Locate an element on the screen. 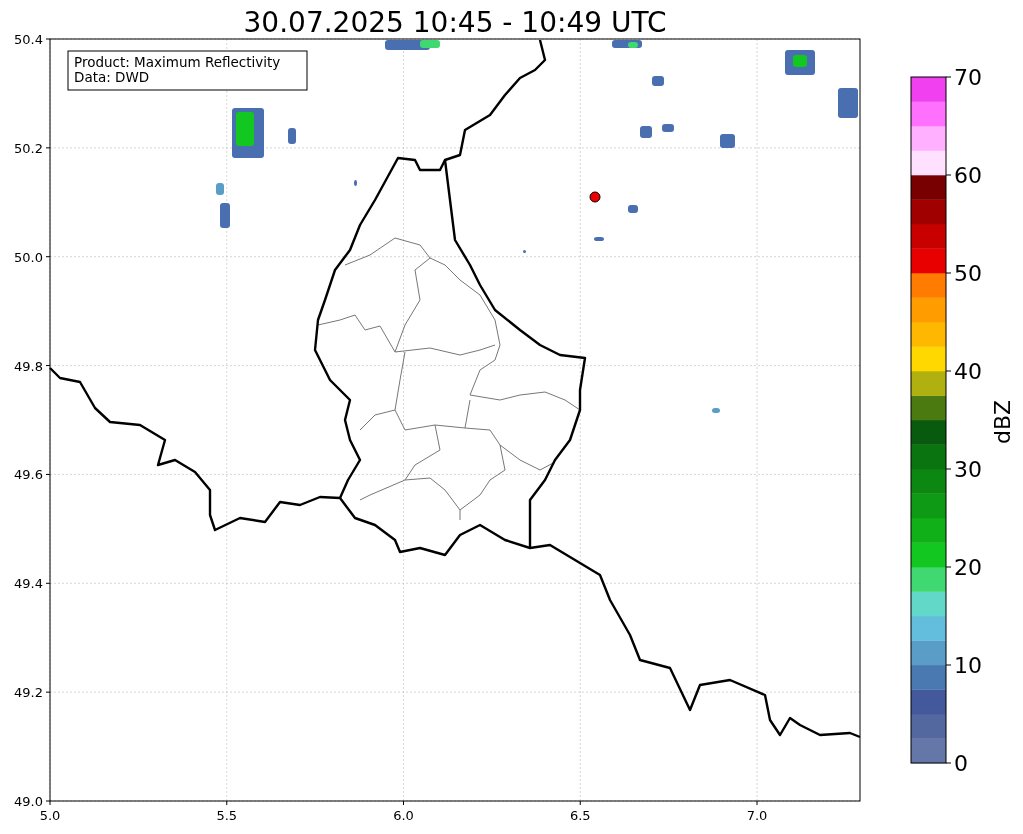  colorbar-tick-label: 0 is located at coordinates (961, 763).